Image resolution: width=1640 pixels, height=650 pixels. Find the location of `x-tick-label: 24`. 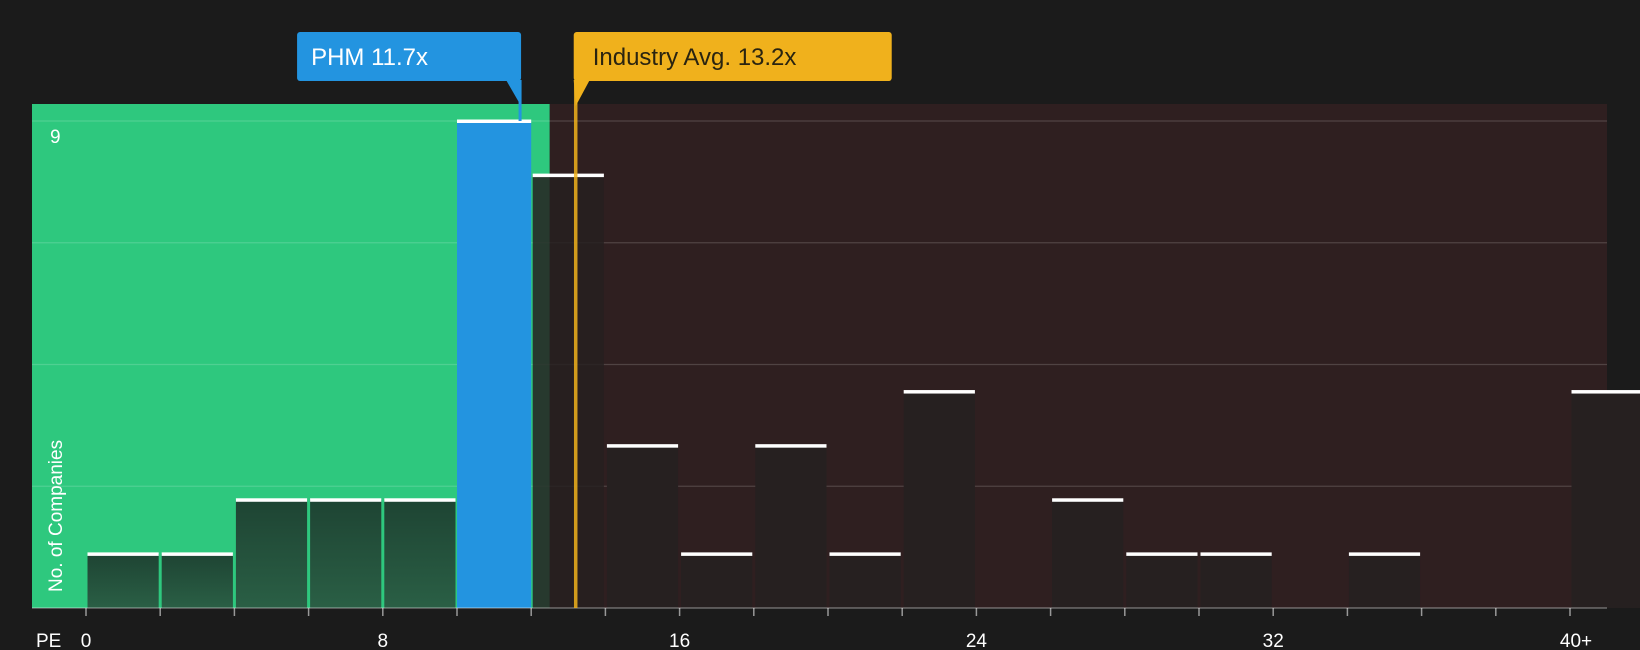

x-tick-label: 24 is located at coordinates (977, 640).